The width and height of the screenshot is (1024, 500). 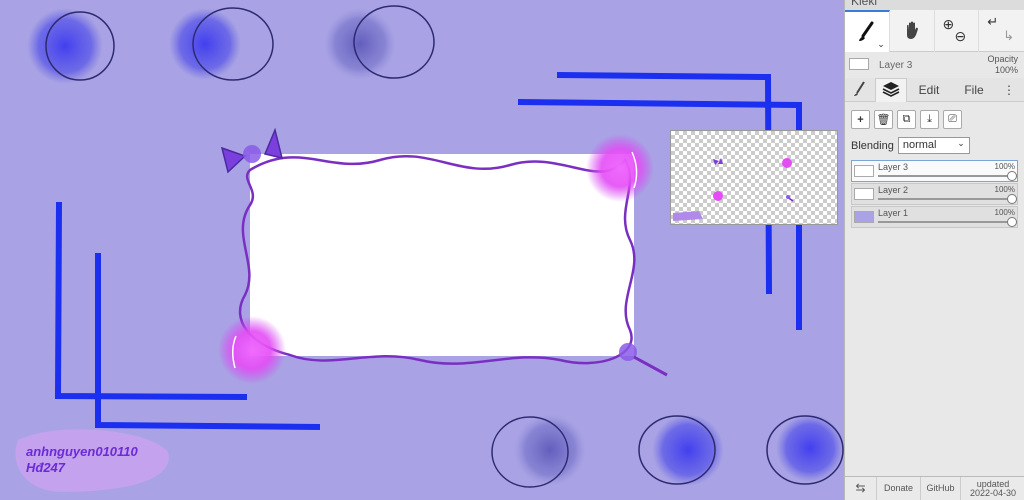 I want to click on add-layer-icon: +, so click(x=860, y=119).